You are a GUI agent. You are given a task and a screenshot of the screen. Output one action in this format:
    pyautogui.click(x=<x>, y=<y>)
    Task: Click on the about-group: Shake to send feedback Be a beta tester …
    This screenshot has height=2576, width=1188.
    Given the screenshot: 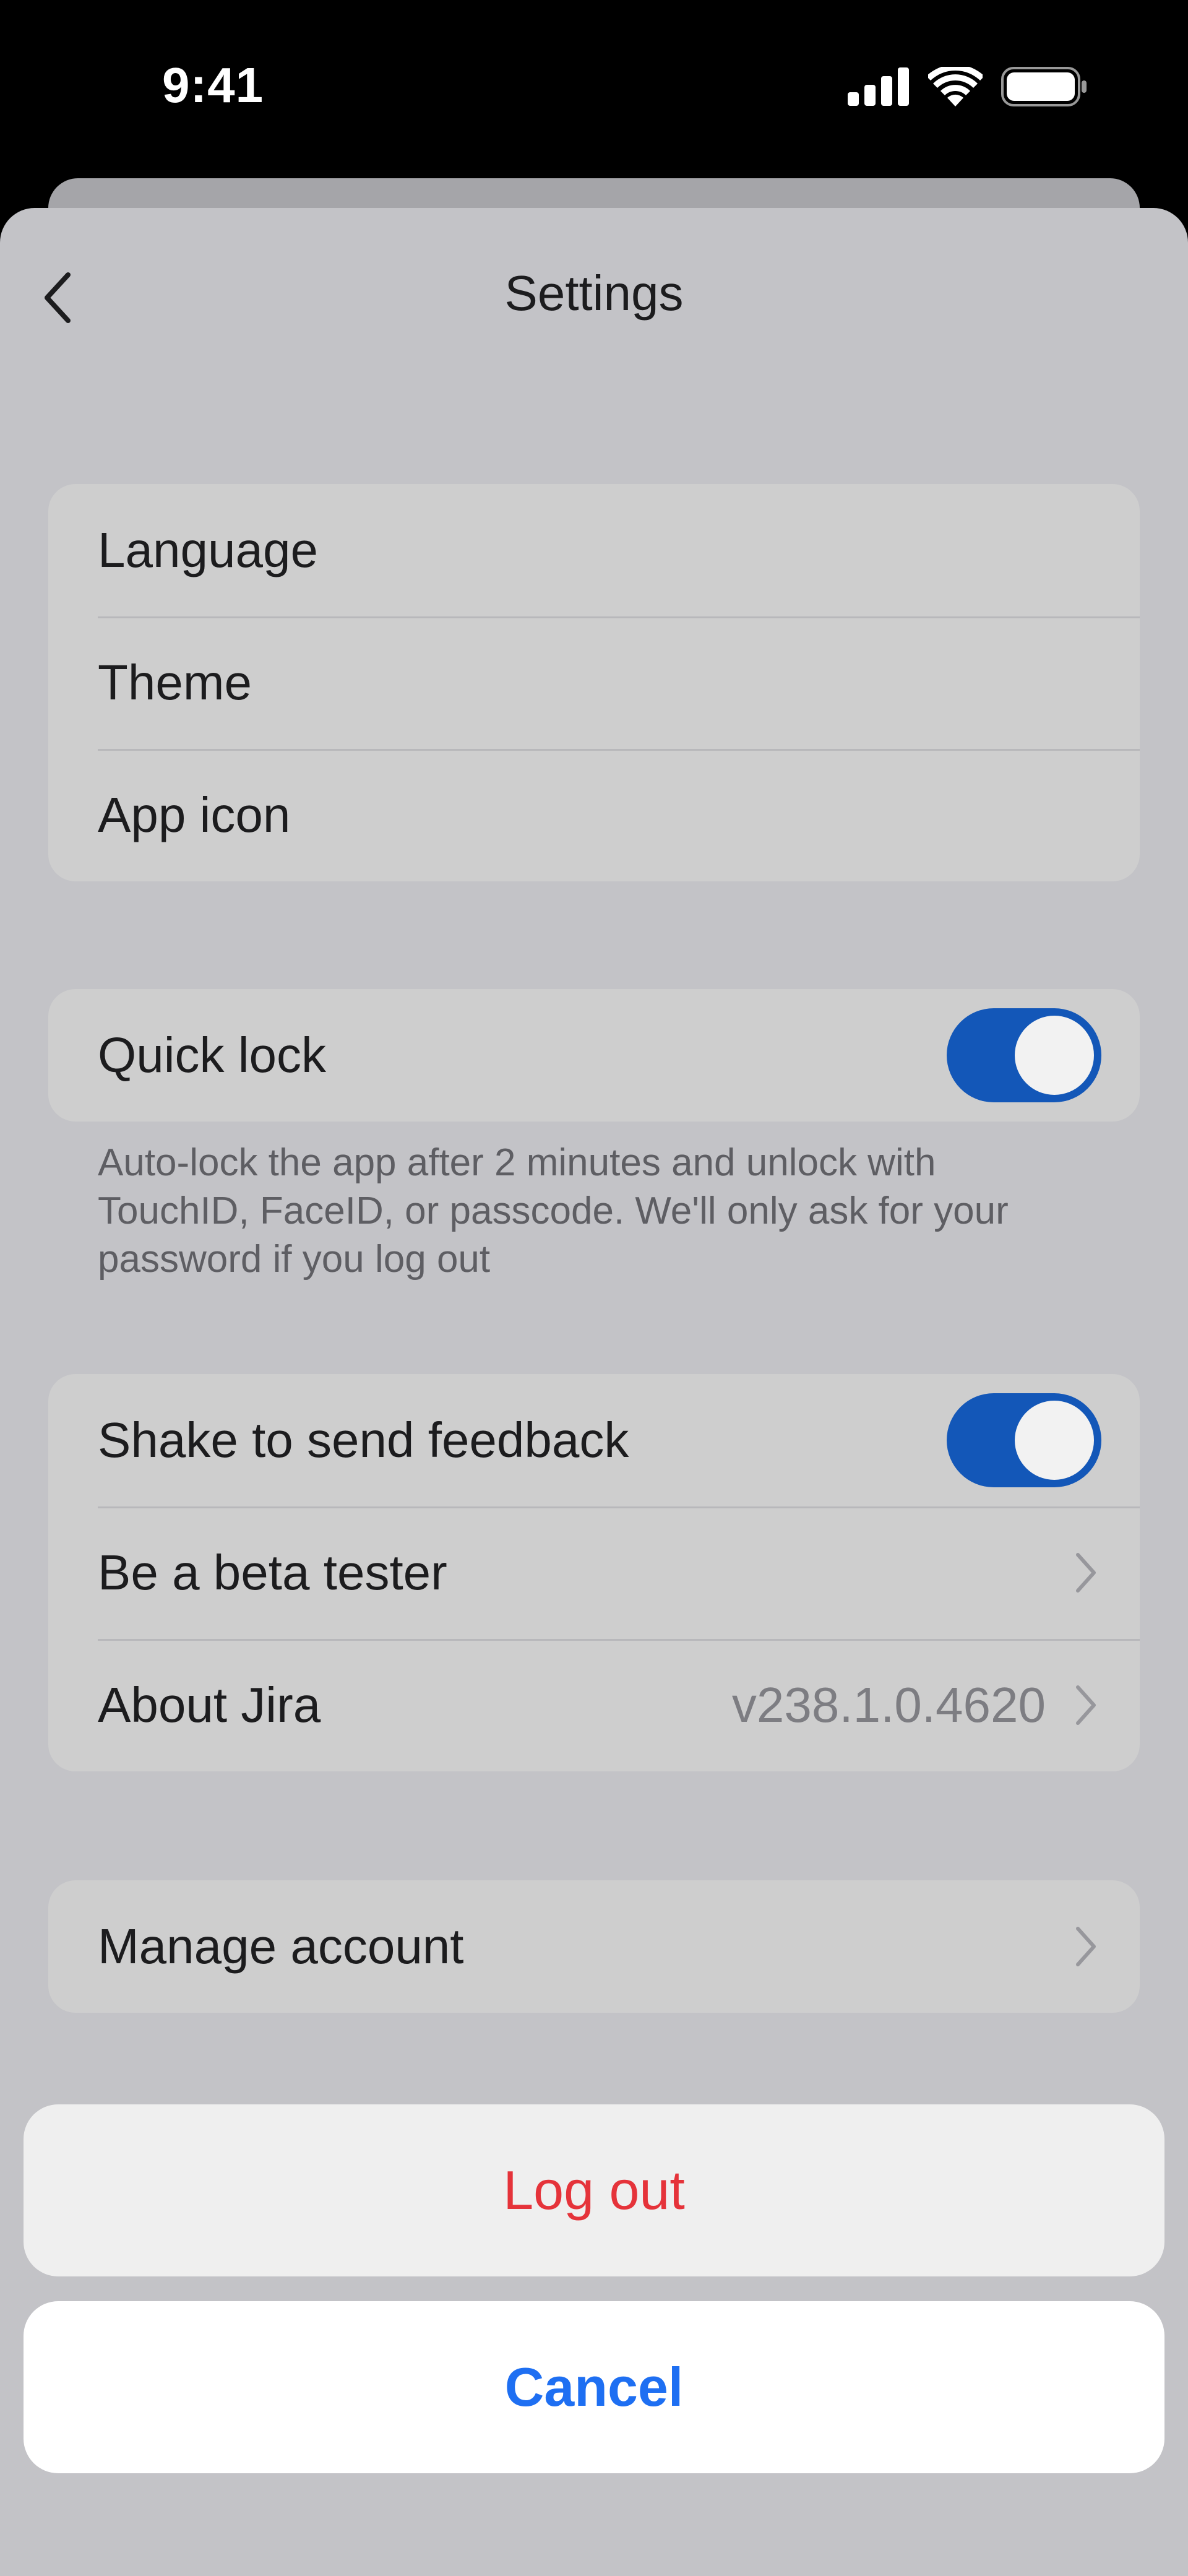 What is the action you would take?
    pyautogui.click(x=594, y=1572)
    